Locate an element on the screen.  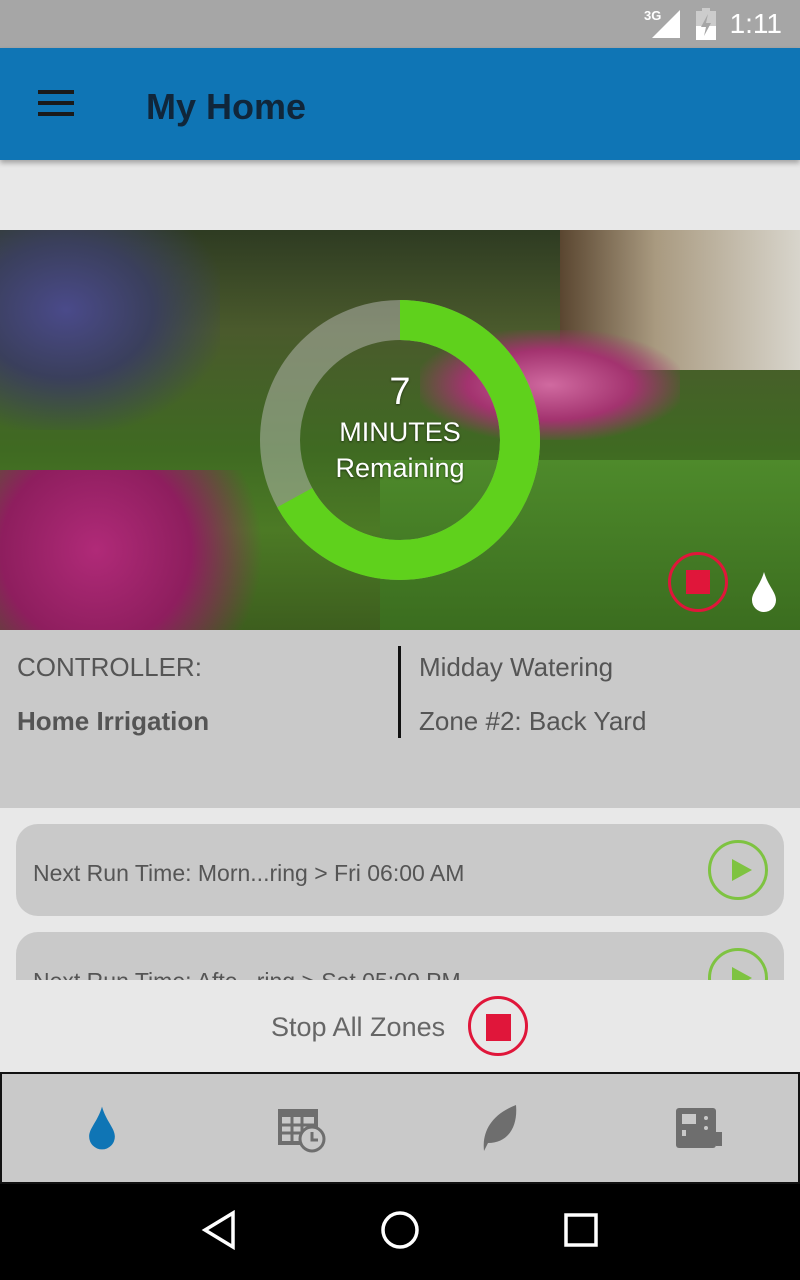
minutes-unit: MINUTES is located at coordinates (400, 432).